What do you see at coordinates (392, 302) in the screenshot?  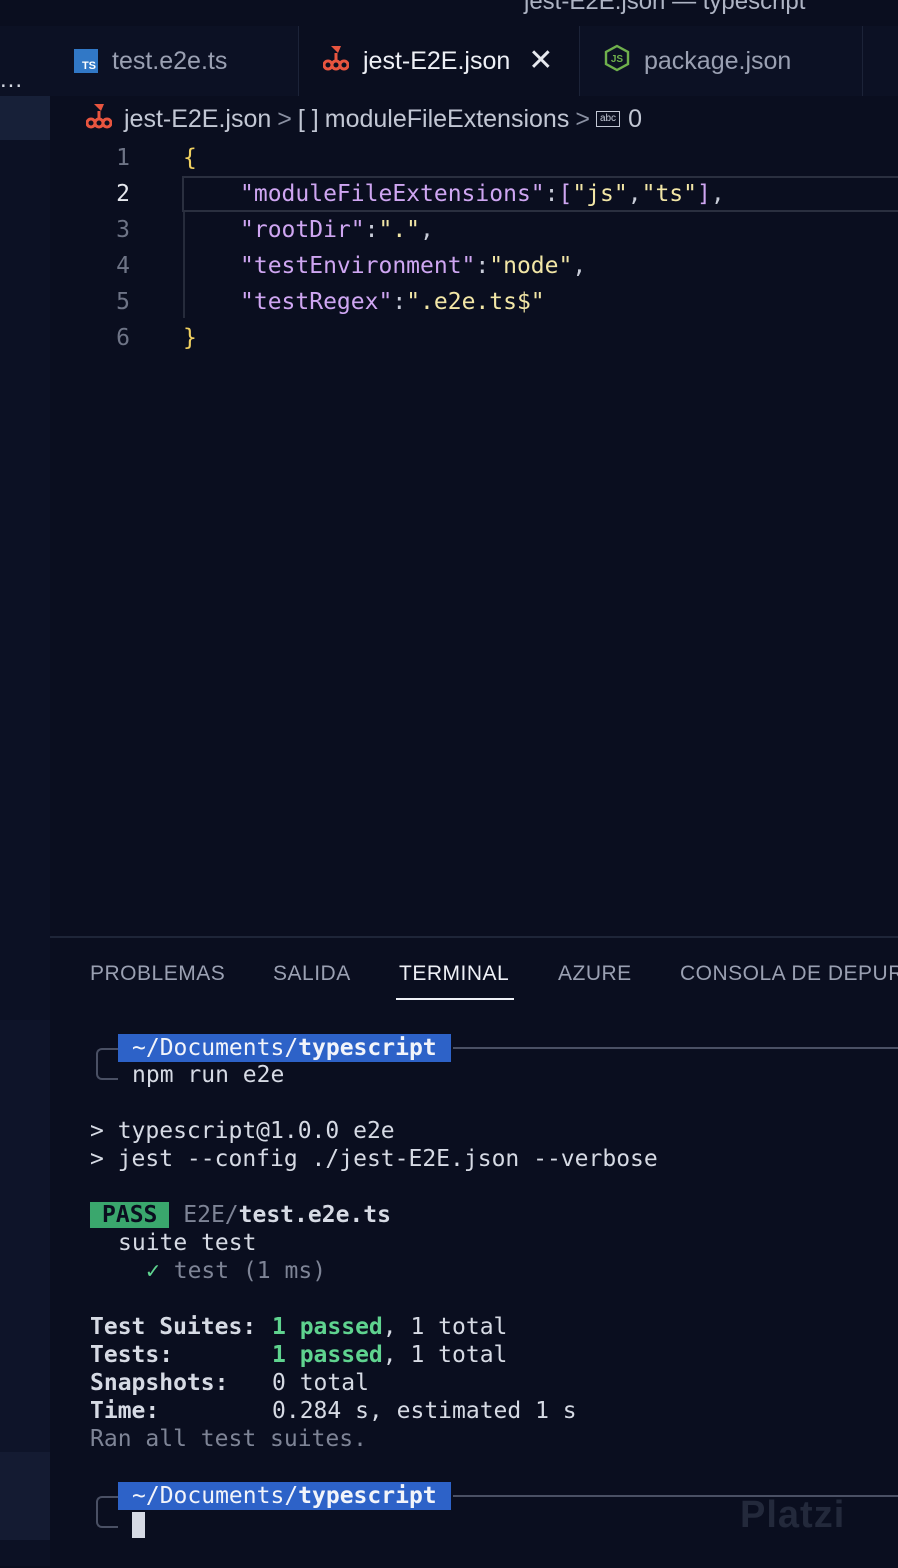 I see `line-code: "testRegex":".e2e.ts$"` at bounding box center [392, 302].